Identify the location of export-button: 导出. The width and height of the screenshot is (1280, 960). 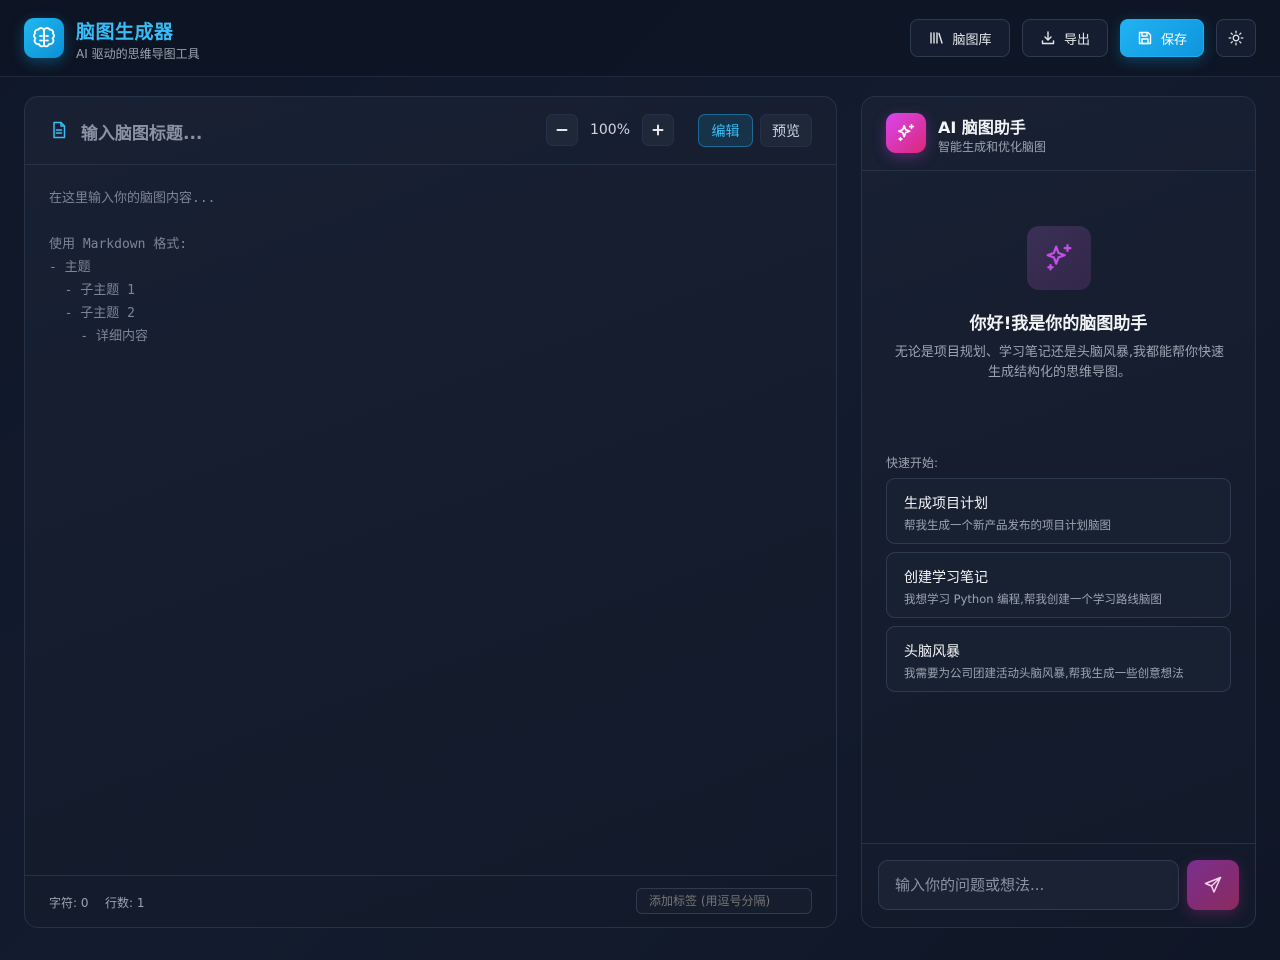
(1065, 38).